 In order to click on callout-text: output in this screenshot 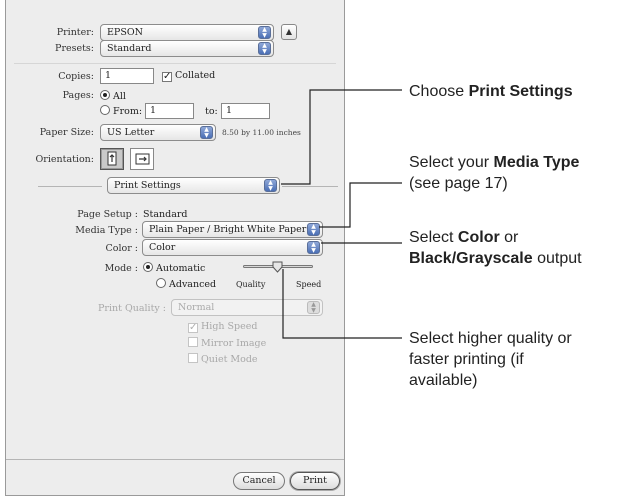, I will do `click(557, 258)`.